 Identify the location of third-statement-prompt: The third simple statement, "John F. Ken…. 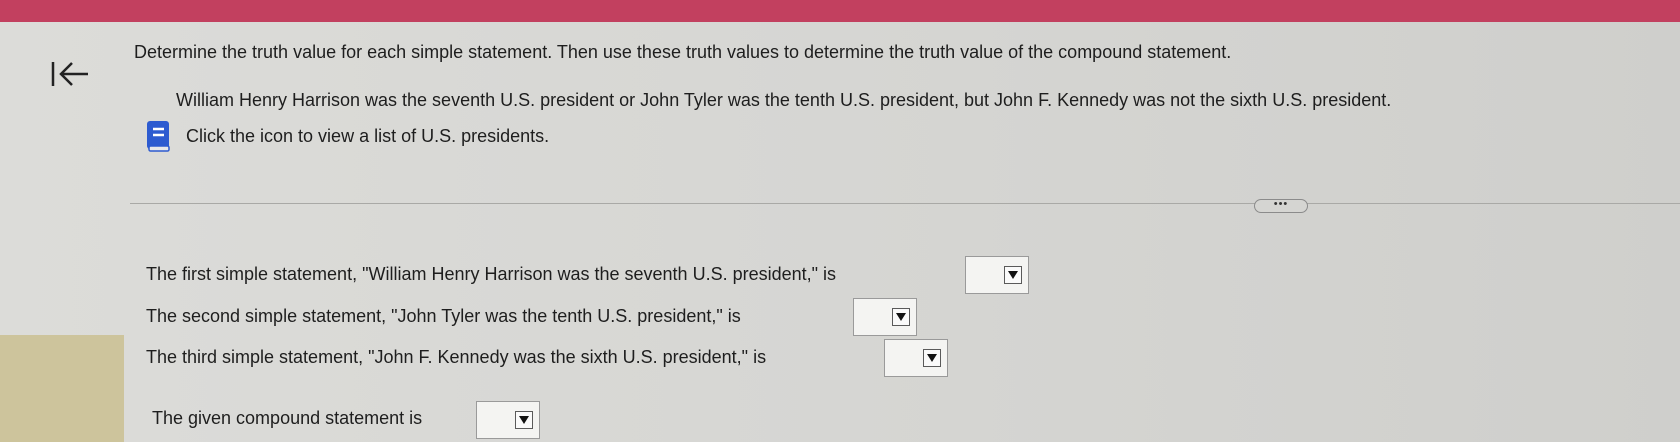
(456, 357).